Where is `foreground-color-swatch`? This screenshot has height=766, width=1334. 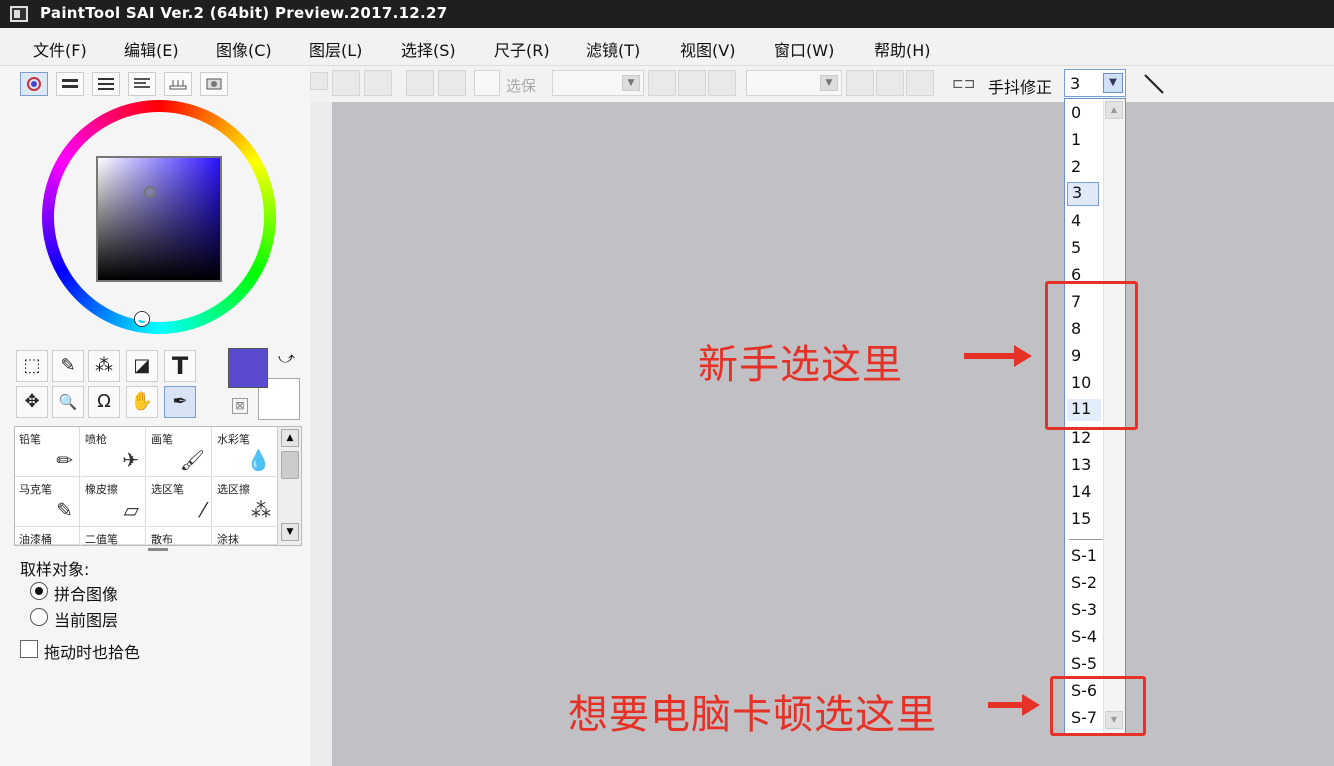 foreground-color-swatch is located at coordinates (248, 368).